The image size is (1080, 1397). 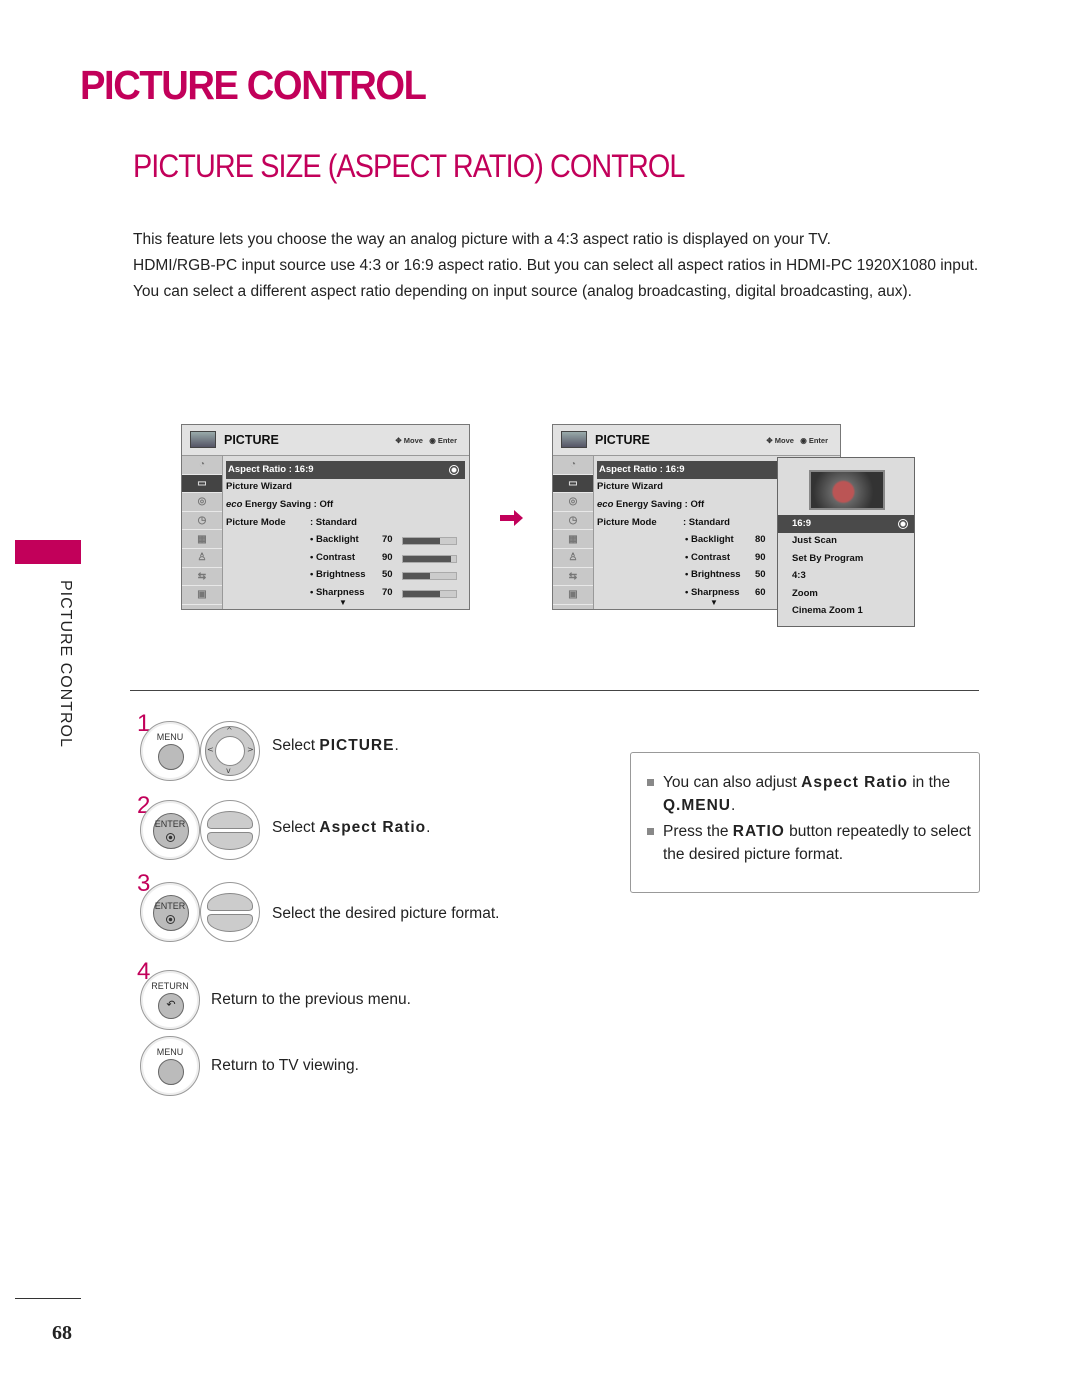 I want to click on side-tab-marker, so click(x=48, y=552).